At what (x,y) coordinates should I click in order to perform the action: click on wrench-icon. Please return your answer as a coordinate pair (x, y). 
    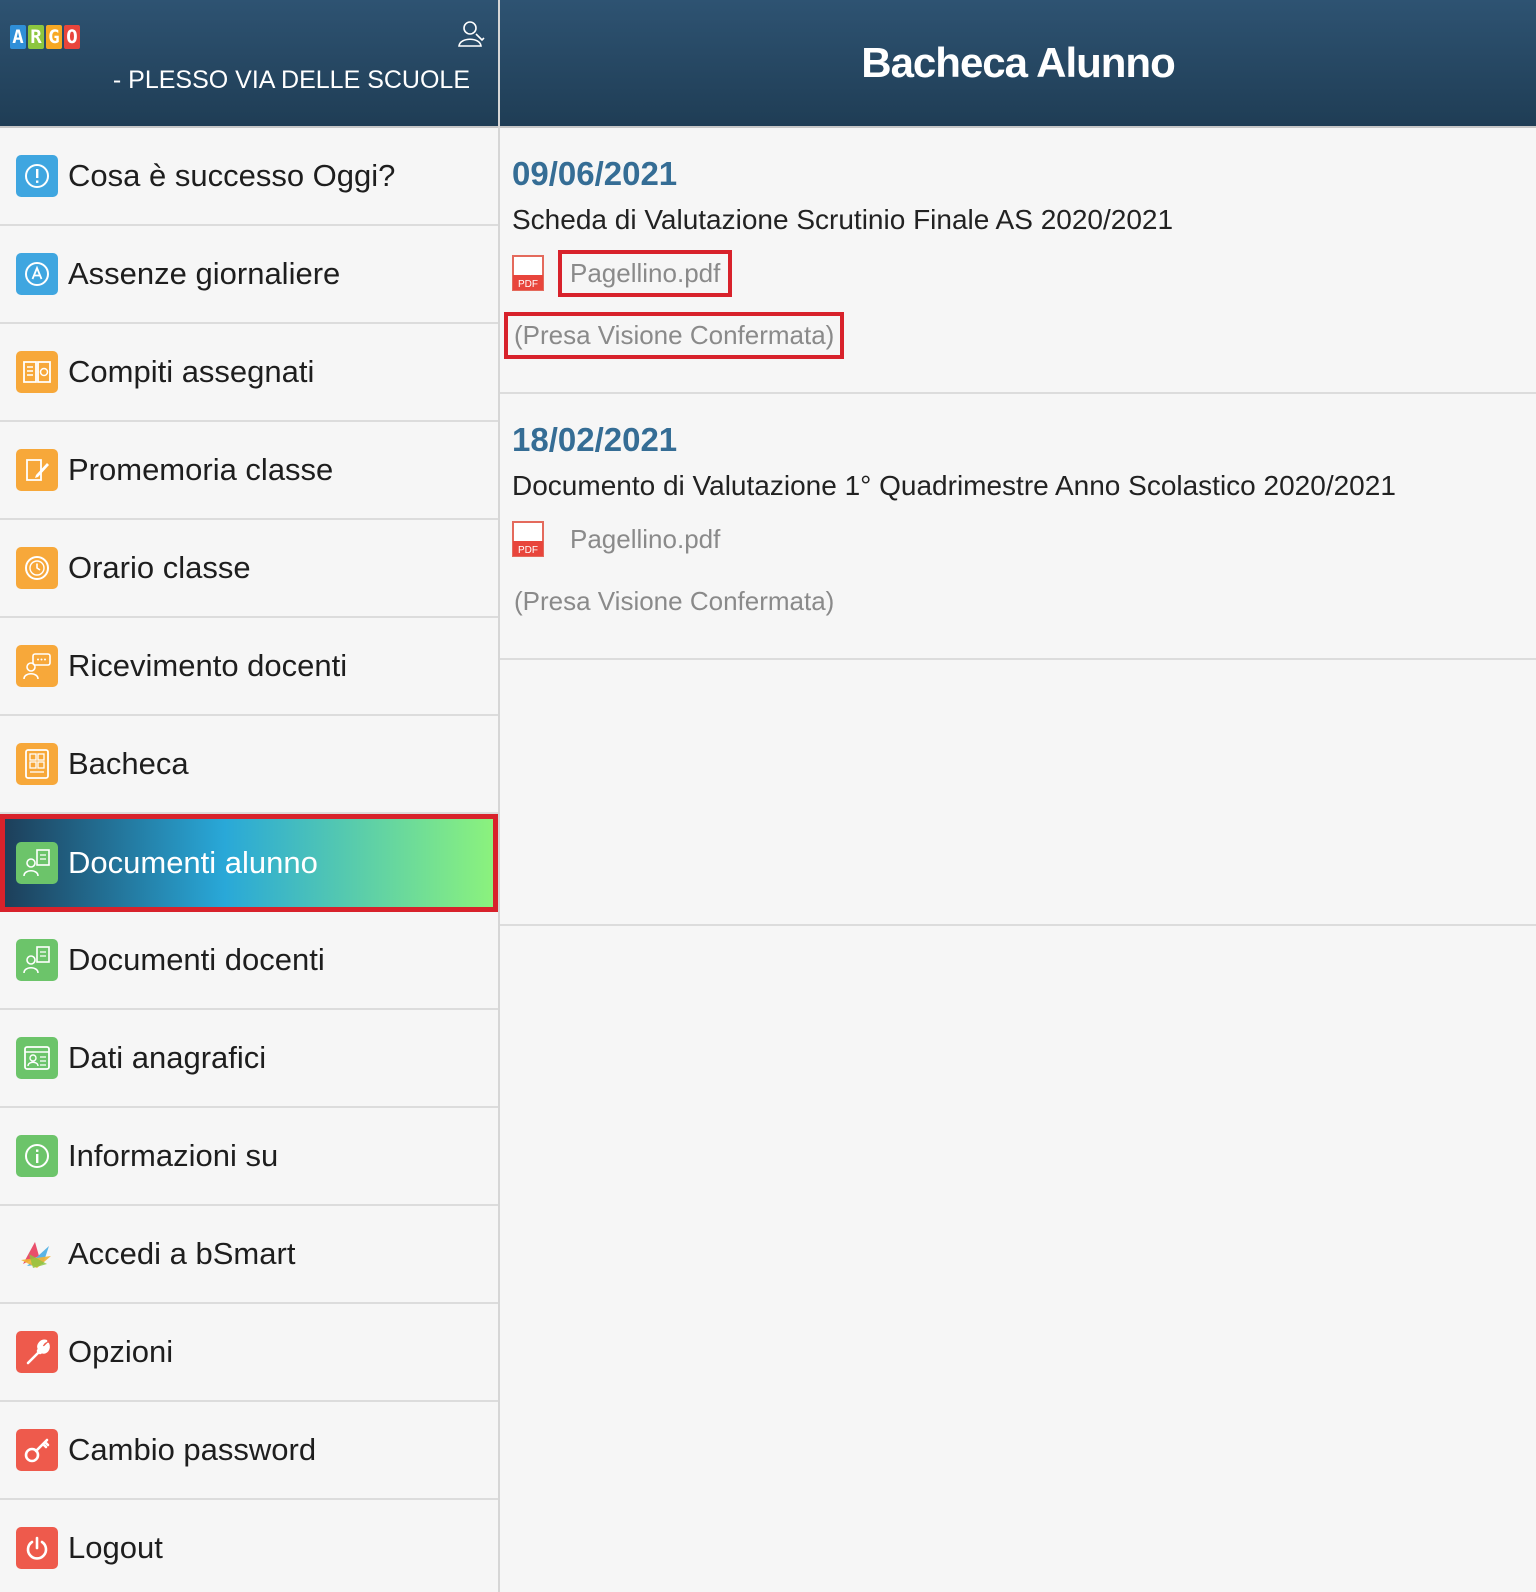
    Looking at the image, I should click on (37, 1352).